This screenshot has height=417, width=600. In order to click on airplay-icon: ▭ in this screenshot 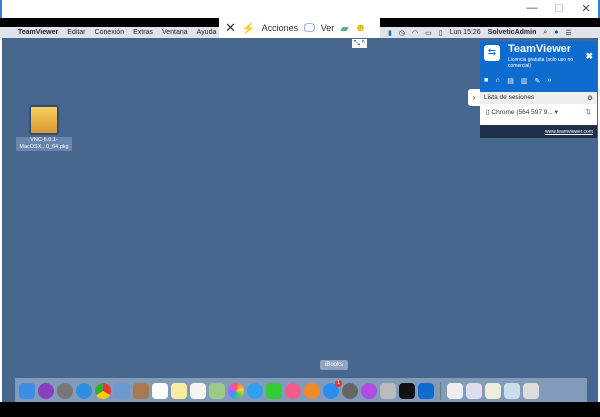, I will do `click(428, 33)`.